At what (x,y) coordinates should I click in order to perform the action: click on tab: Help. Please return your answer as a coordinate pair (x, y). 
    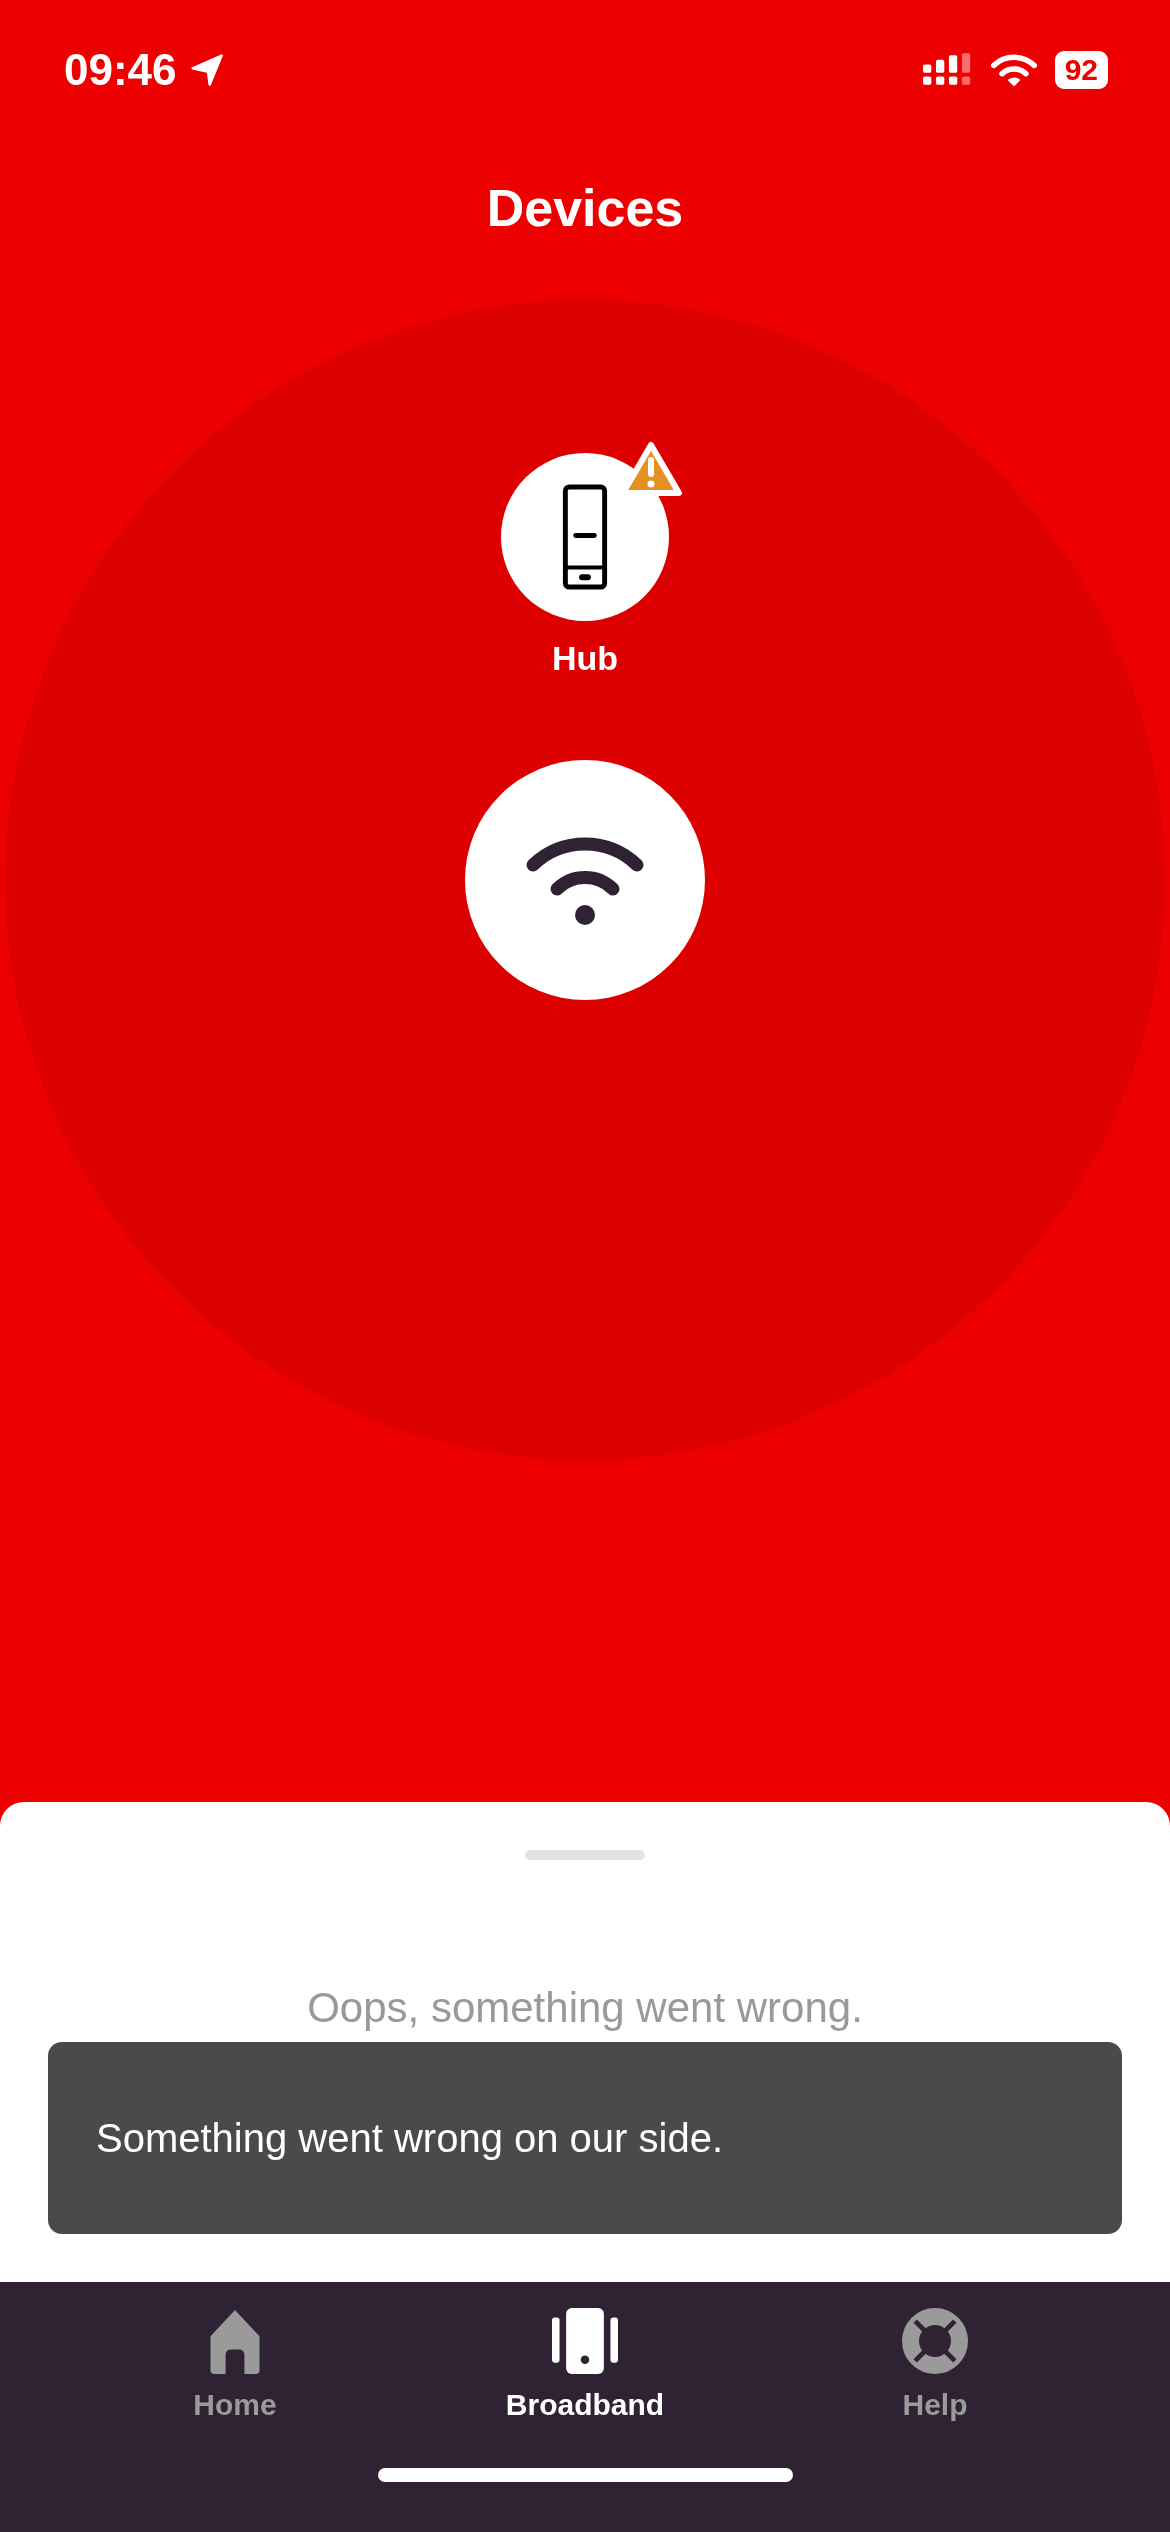
    Looking at the image, I should click on (935, 2365).